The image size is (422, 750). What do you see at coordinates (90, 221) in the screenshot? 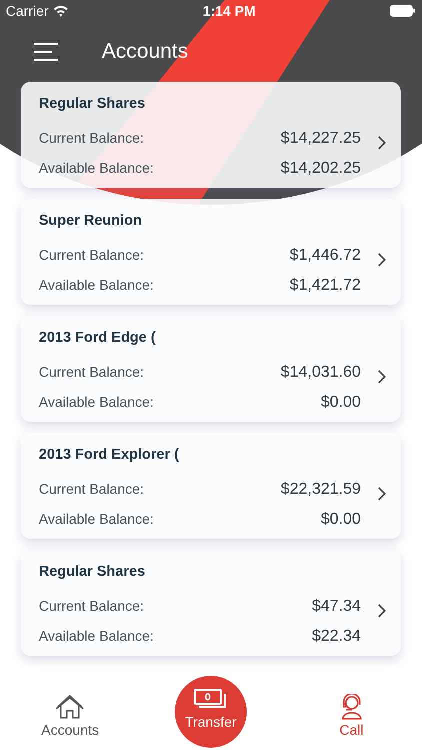
I see `account-name: Super Reunion` at bounding box center [90, 221].